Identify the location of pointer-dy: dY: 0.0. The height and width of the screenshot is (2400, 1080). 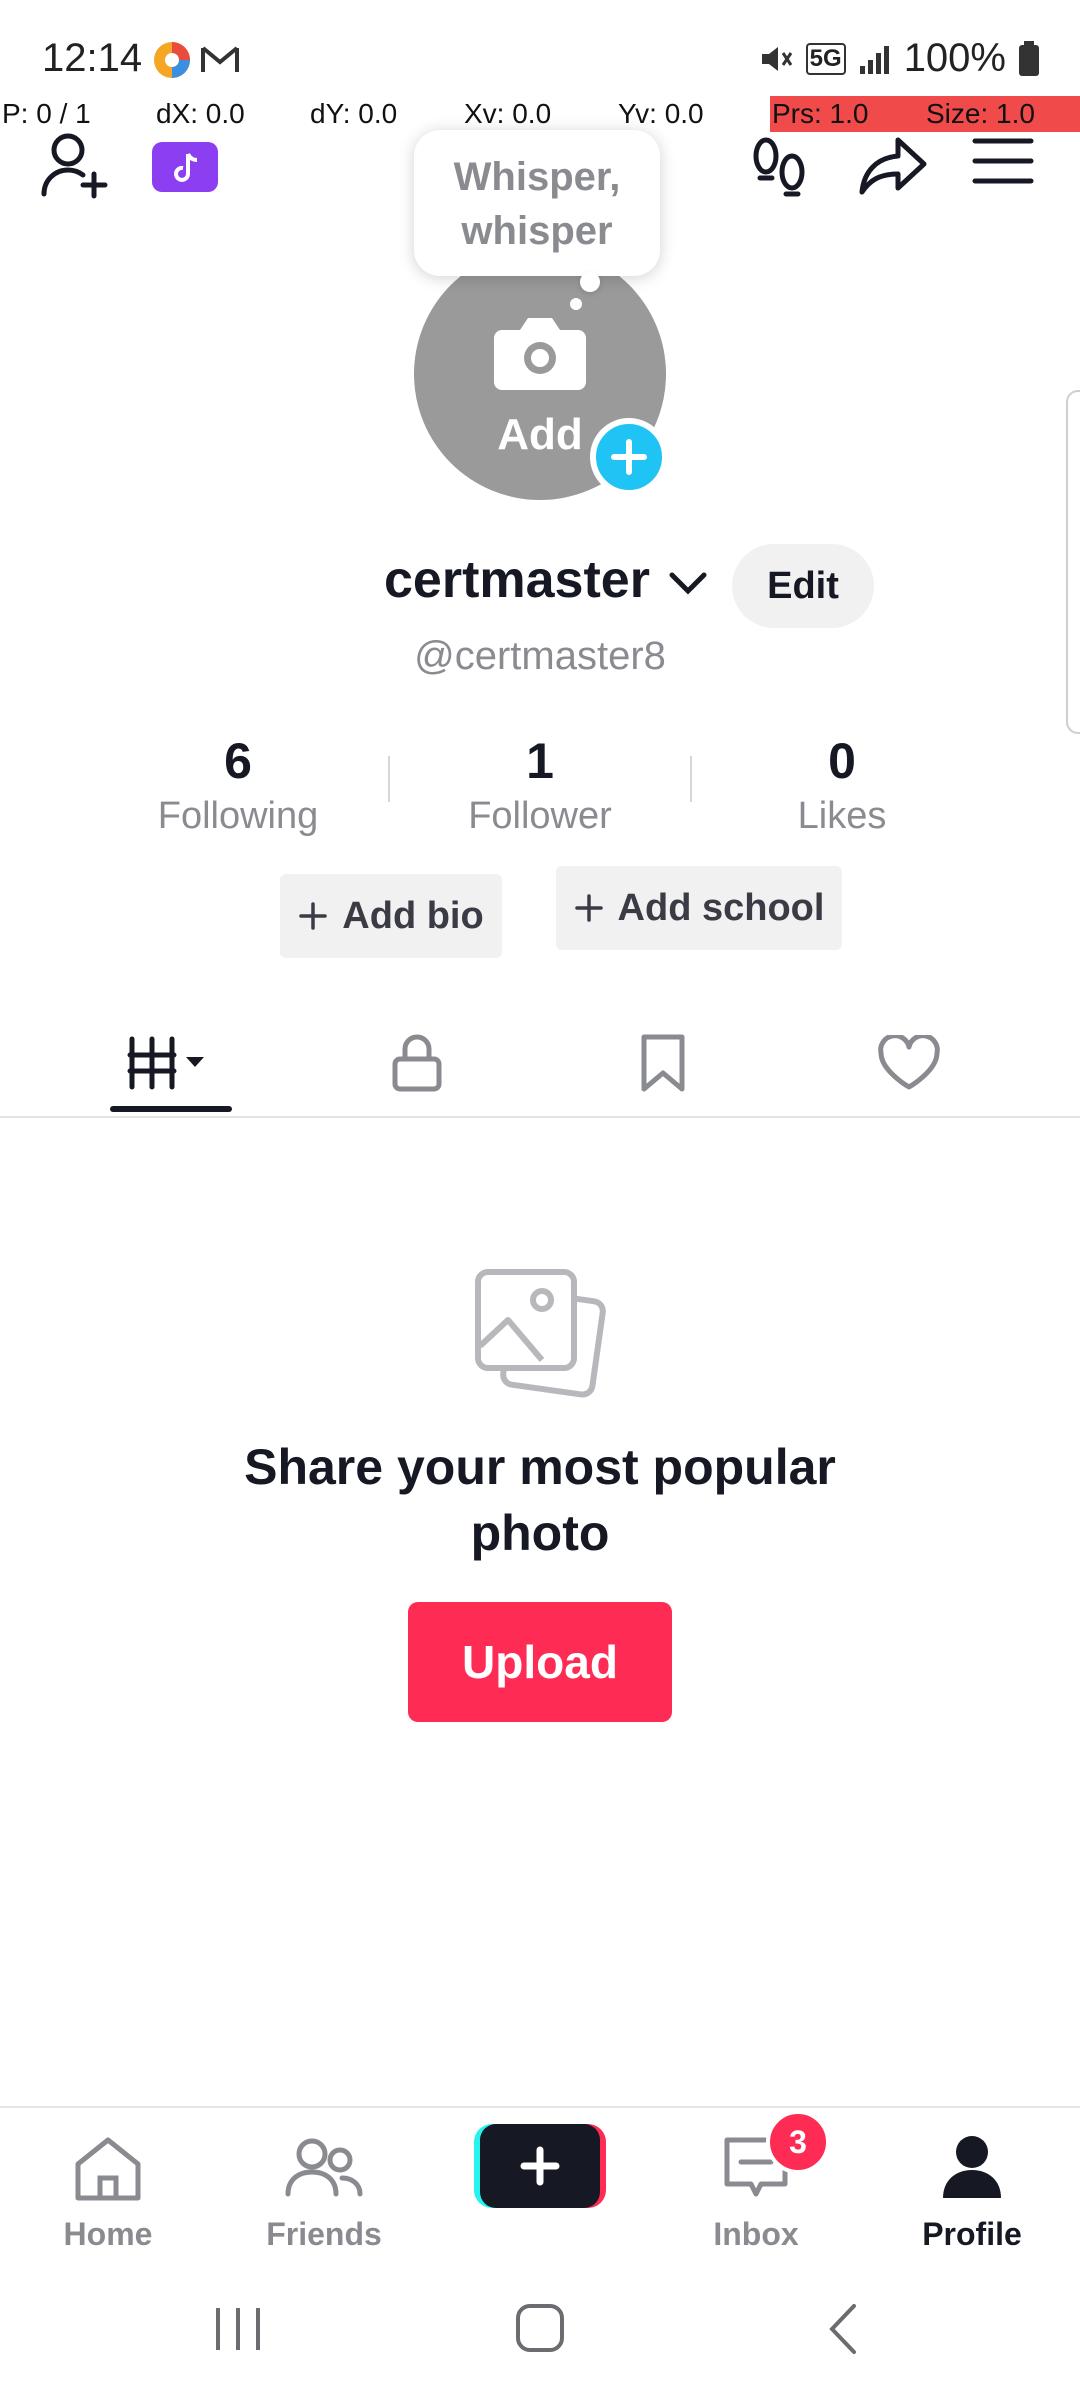
(354, 113).